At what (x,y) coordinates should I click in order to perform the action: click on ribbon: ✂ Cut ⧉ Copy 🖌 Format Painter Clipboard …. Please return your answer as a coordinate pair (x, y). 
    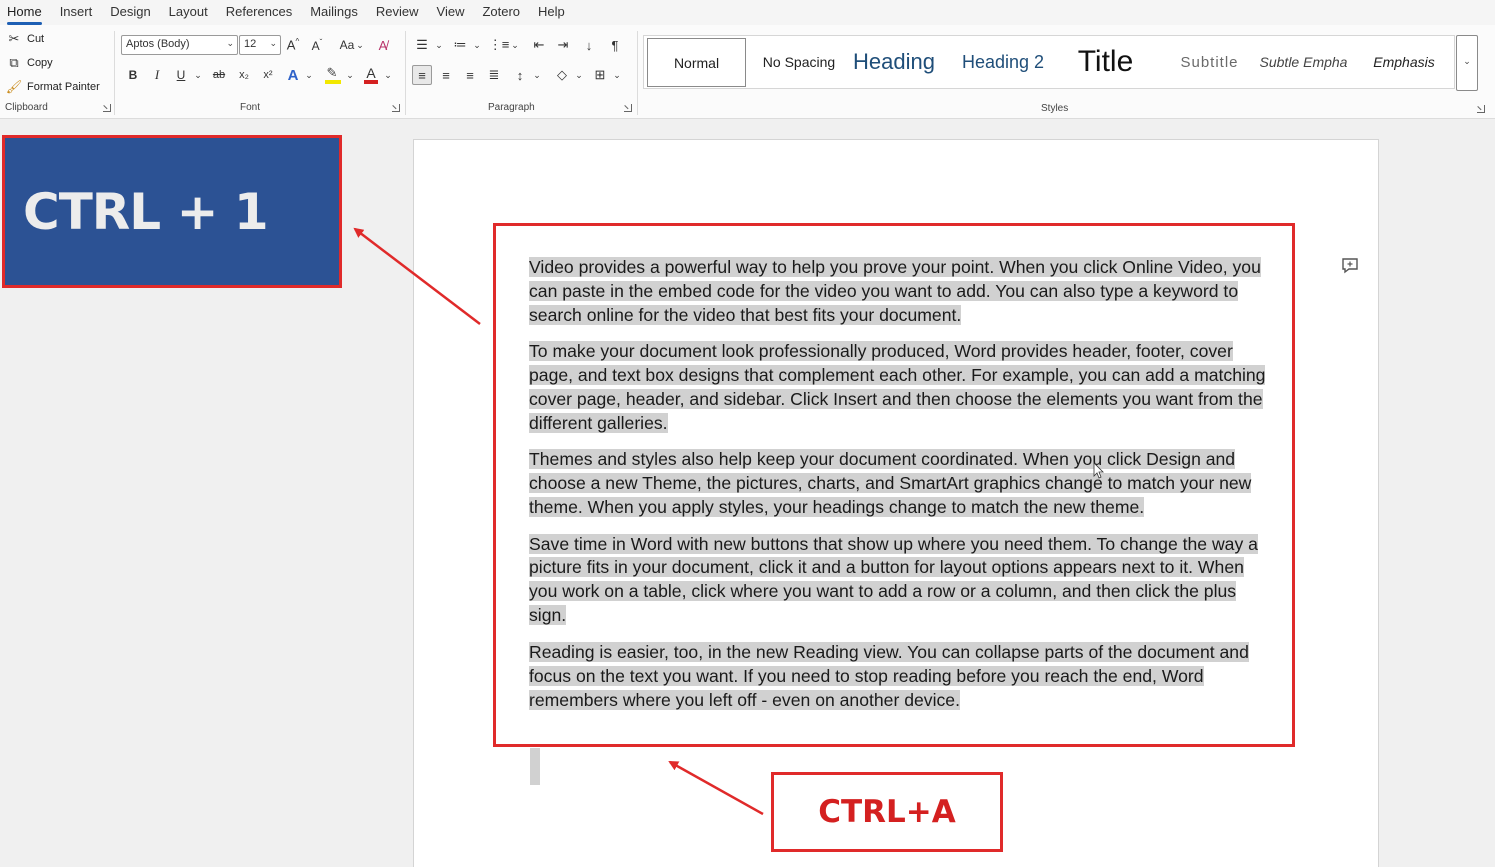
    Looking at the image, I should click on (747, 72).